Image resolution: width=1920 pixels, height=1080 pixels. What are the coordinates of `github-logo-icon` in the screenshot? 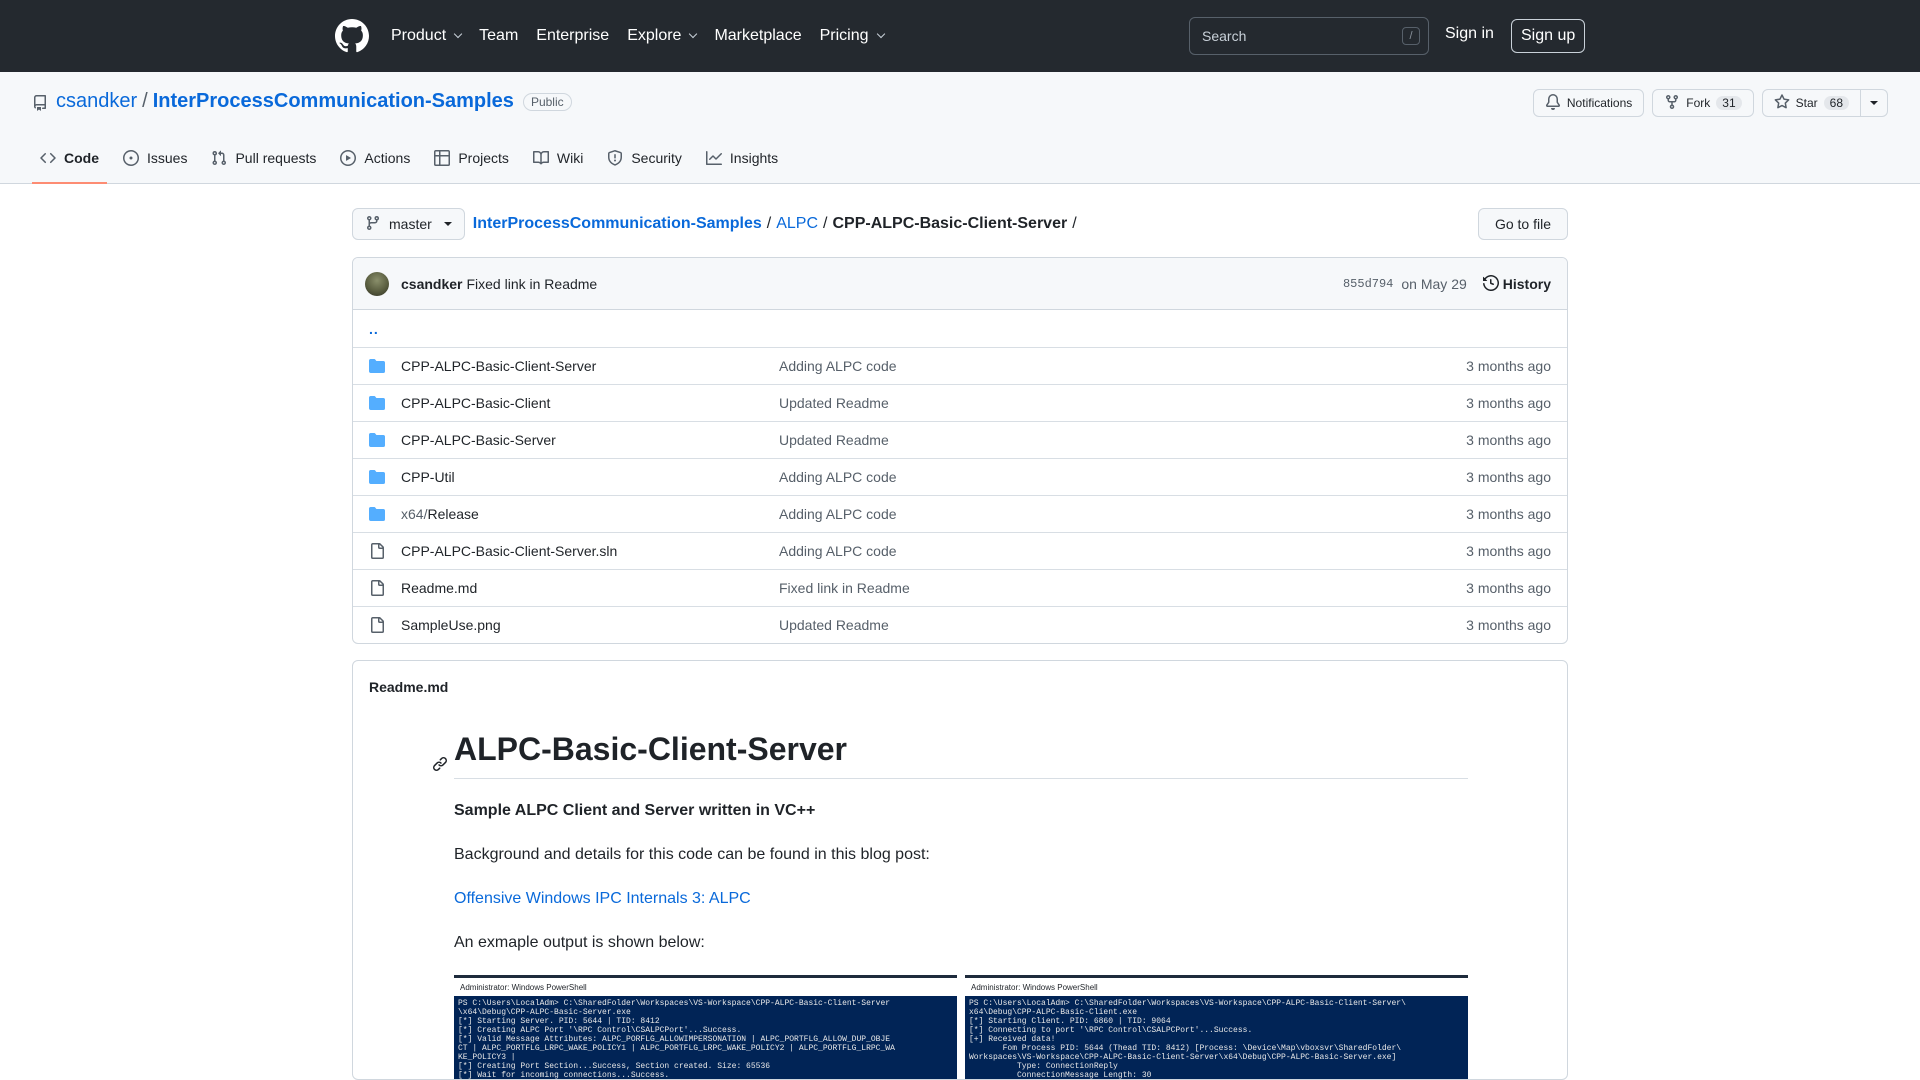 It's located at (352, 36).